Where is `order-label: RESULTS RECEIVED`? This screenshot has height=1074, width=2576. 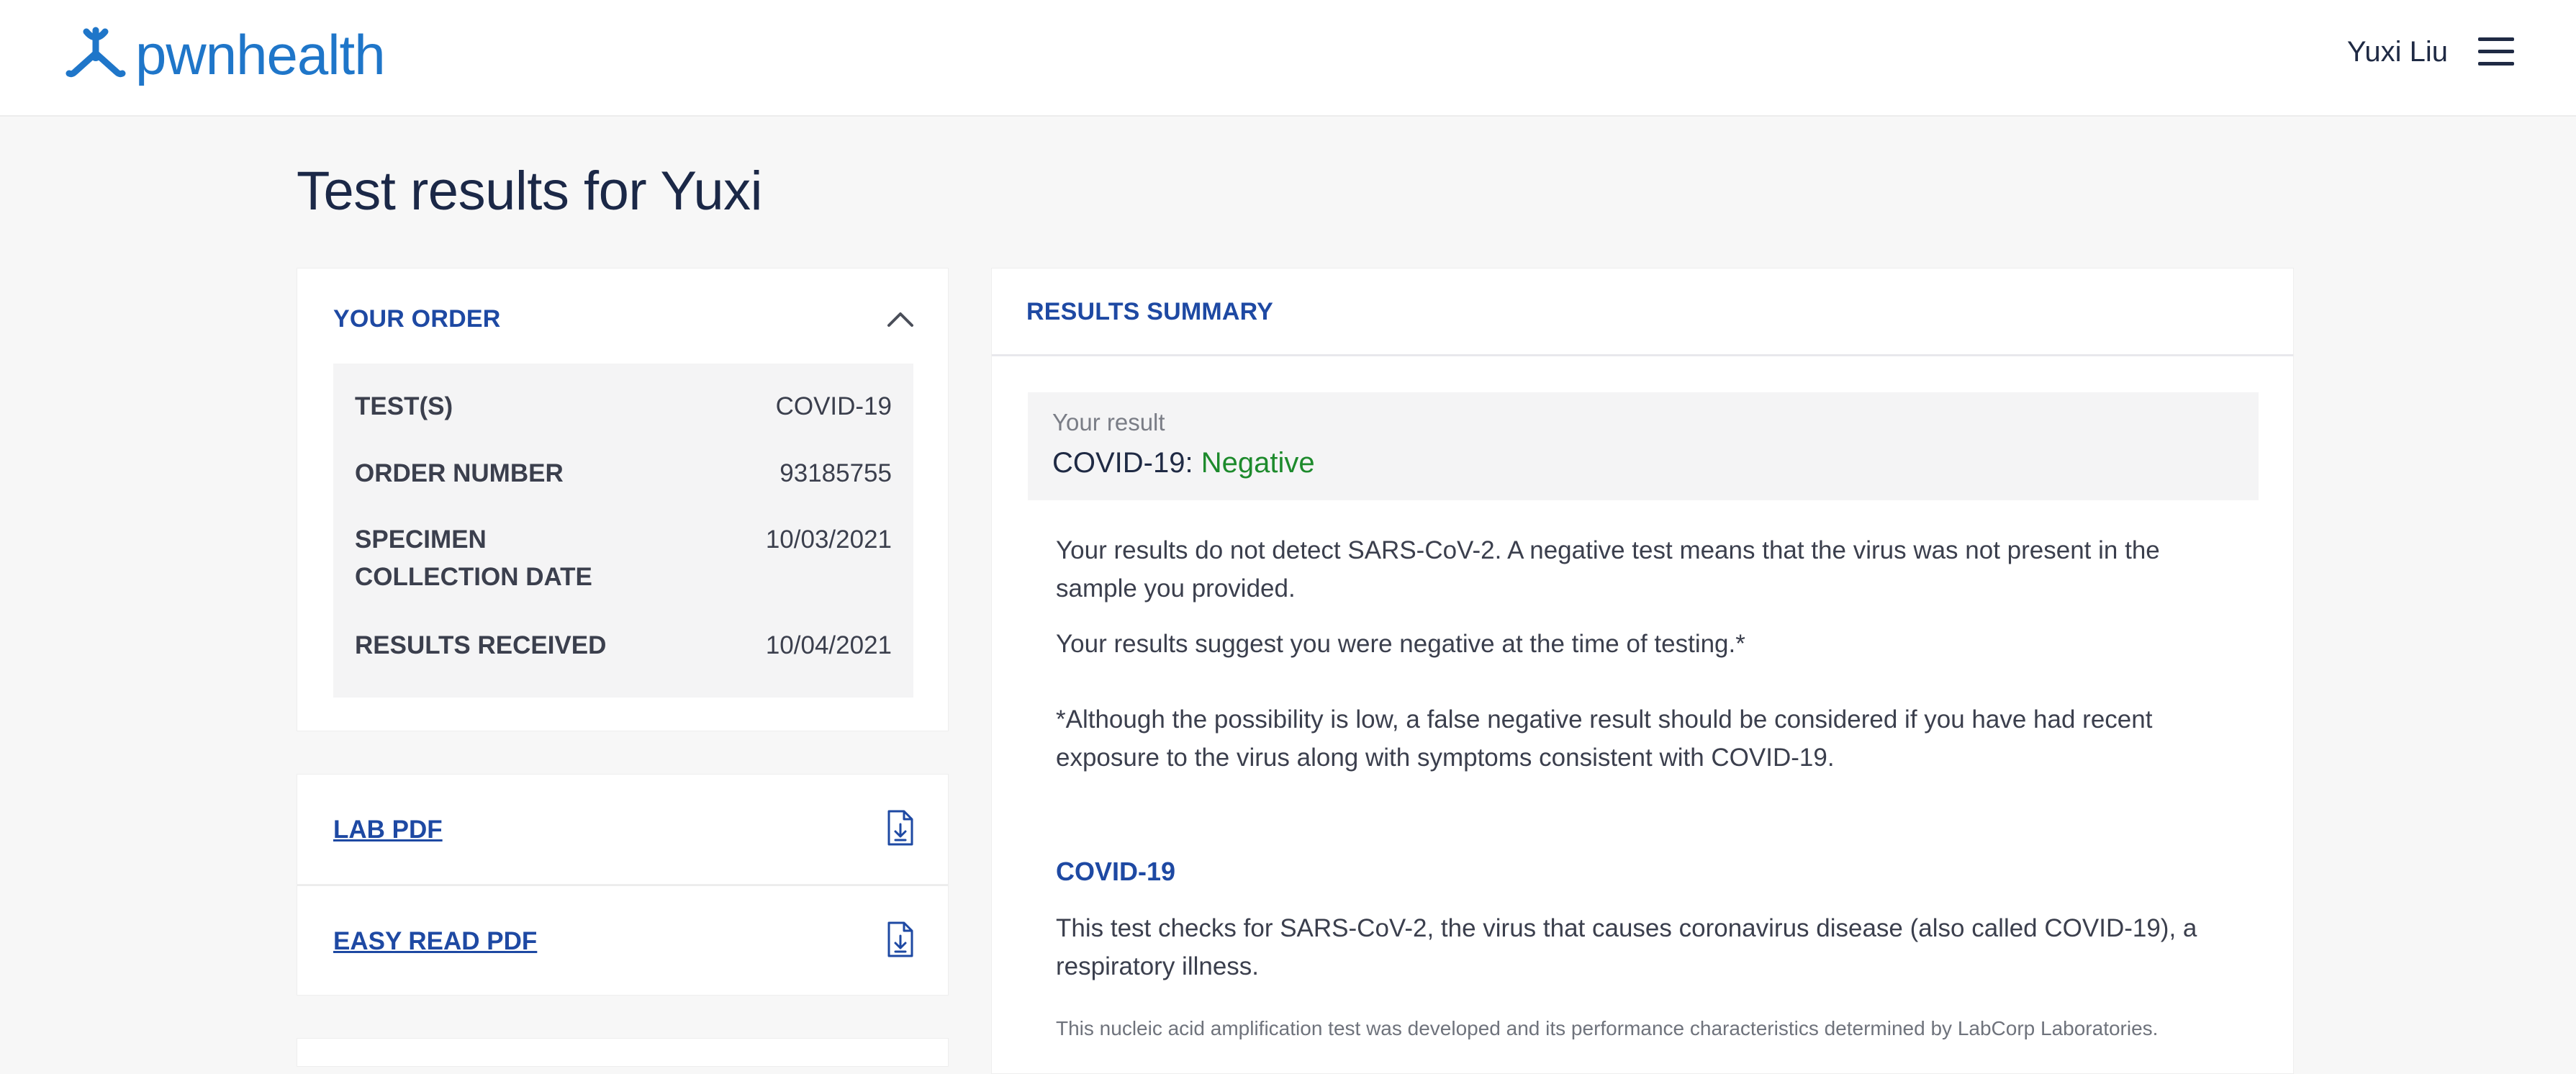
order-label: RESULTS RECEIVED is located at coordinates (481, 645).